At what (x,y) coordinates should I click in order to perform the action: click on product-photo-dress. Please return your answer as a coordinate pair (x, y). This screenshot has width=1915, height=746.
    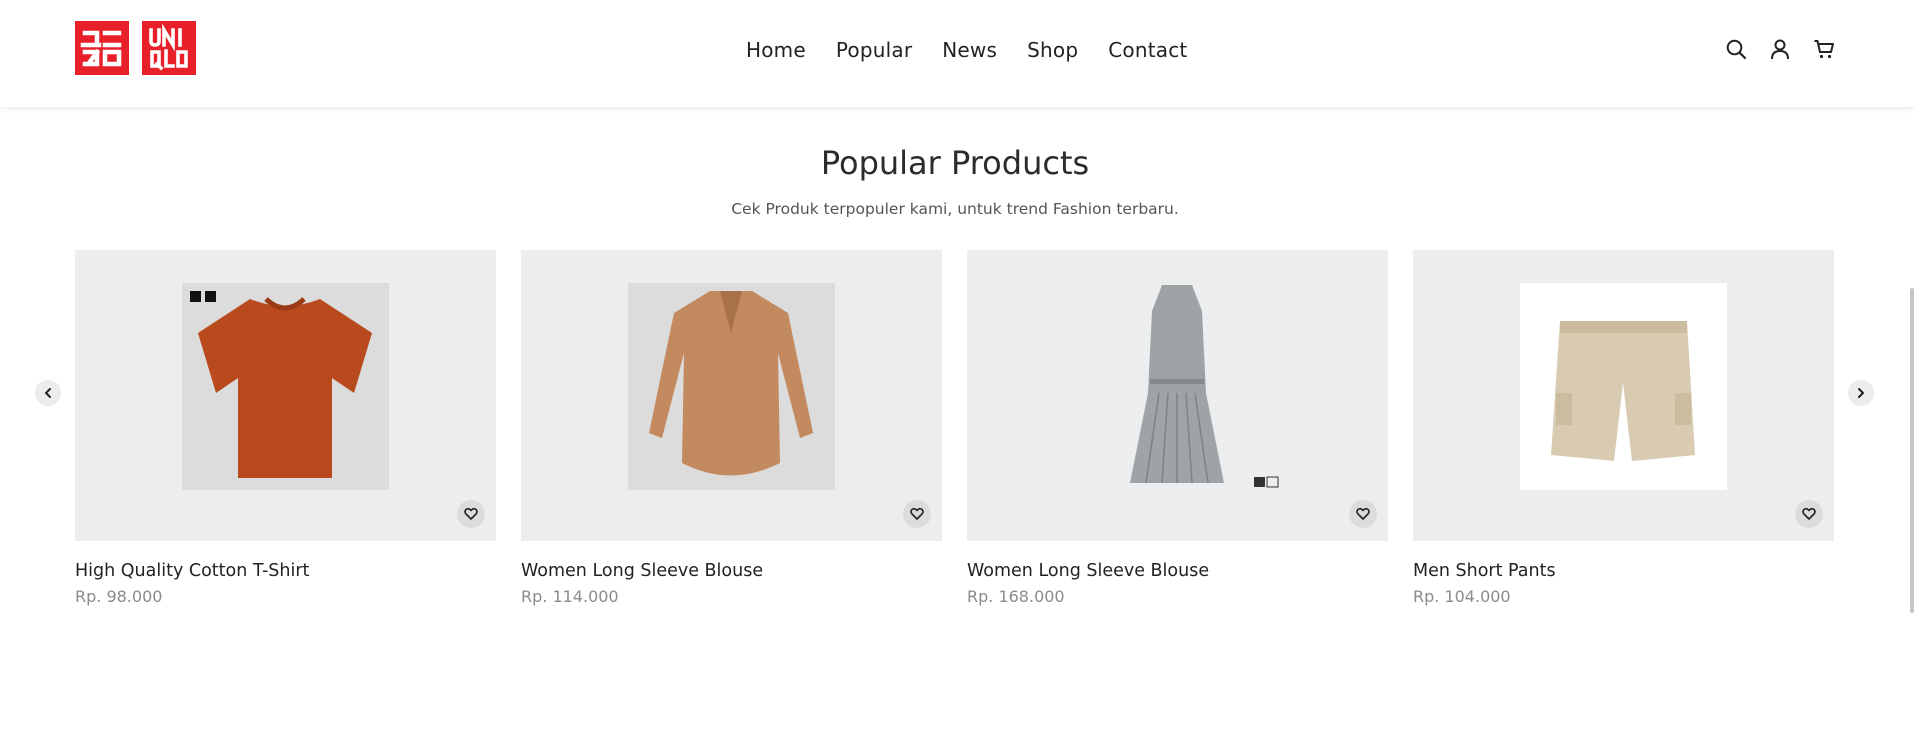
    Looking at the image, I should click on (1177, 386).